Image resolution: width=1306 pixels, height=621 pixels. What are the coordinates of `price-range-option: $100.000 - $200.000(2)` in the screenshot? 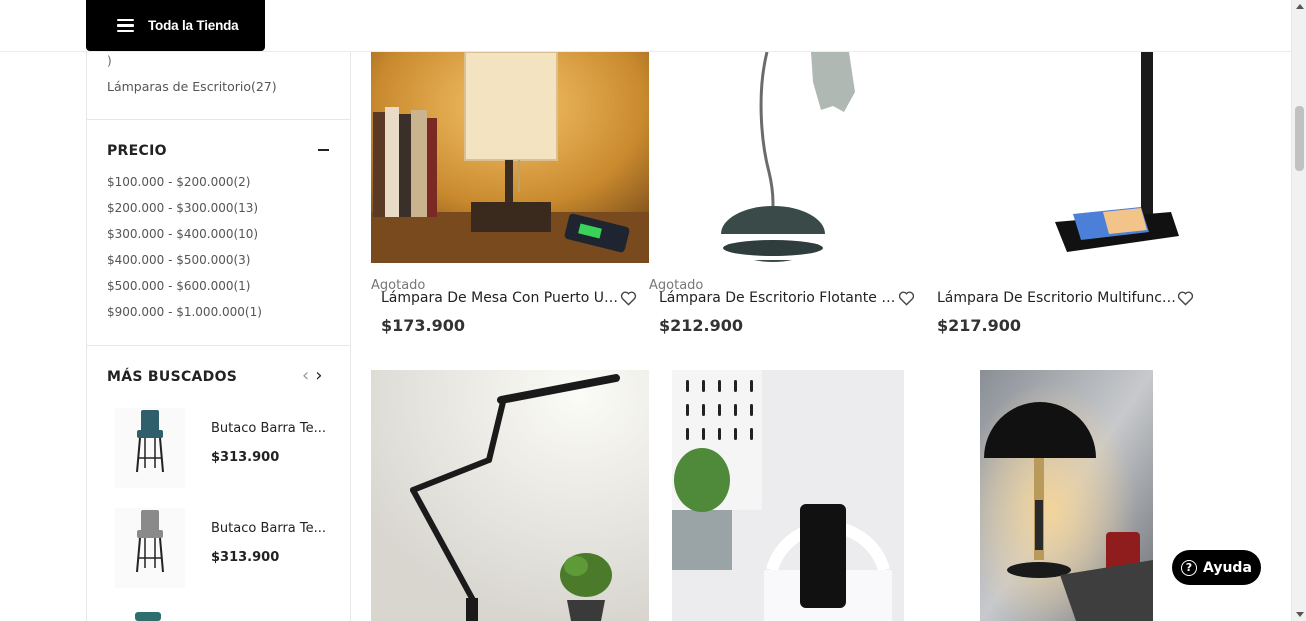 It's located at (184, 187).